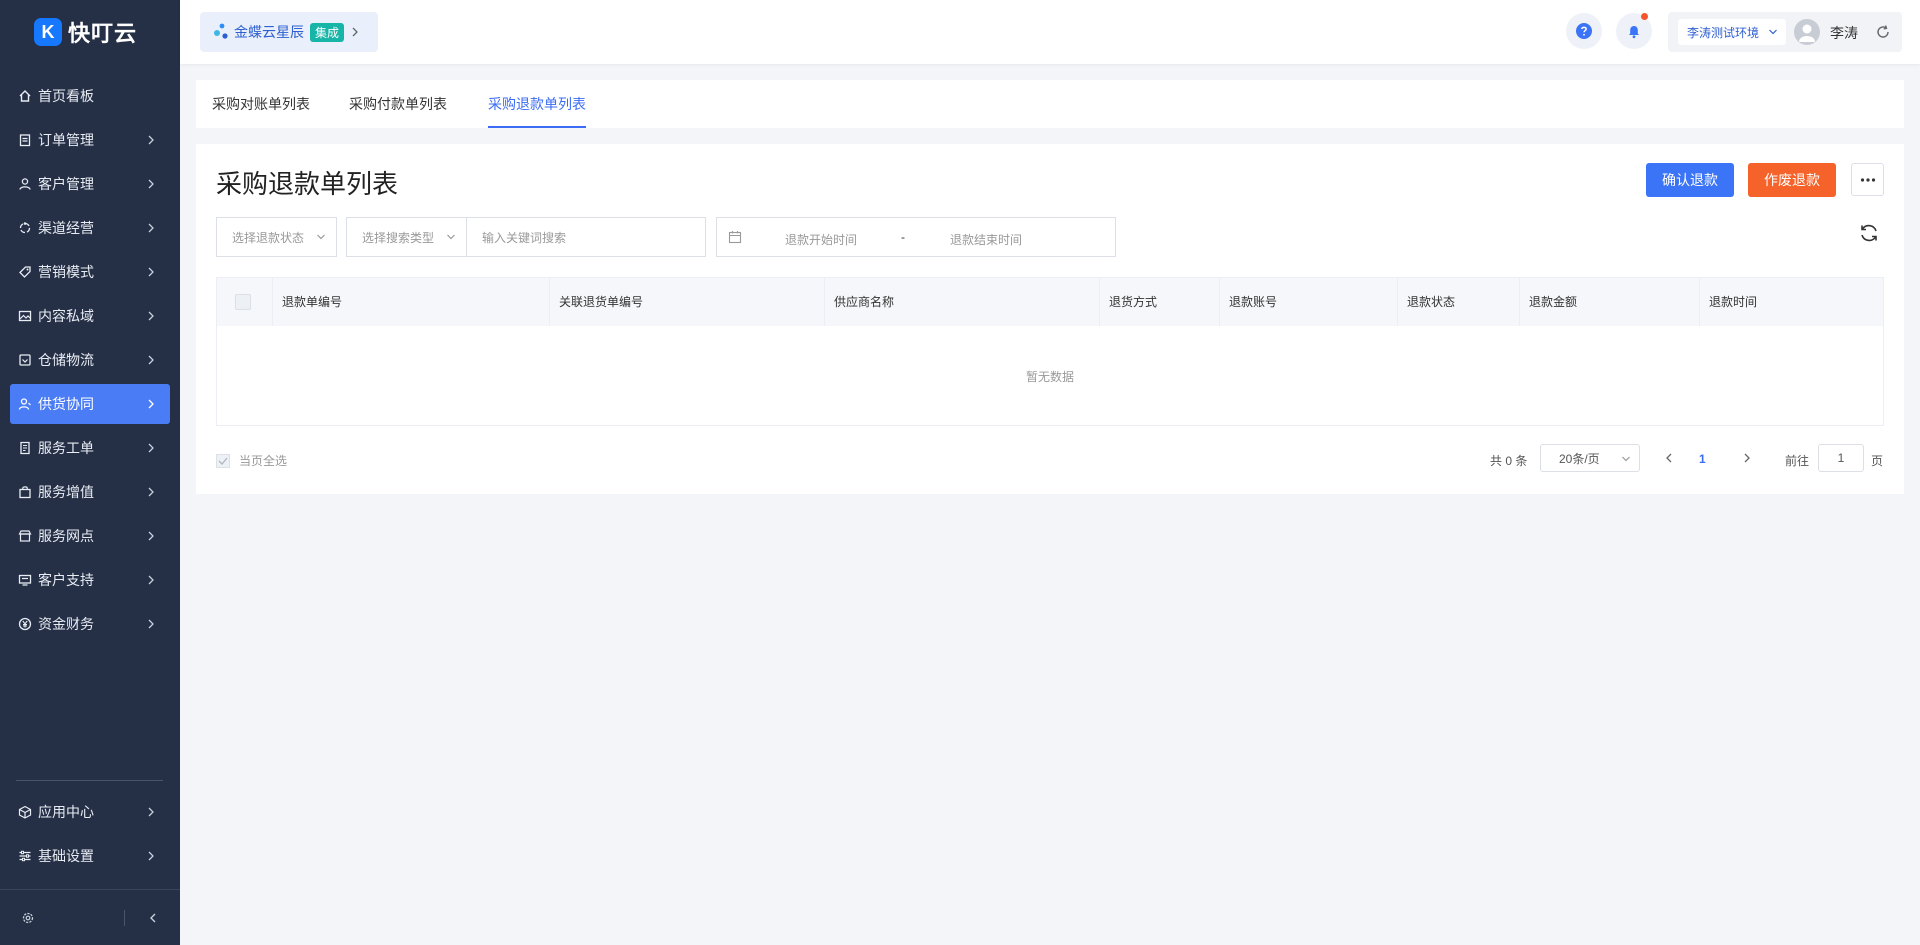 The image size is (1920, 945). Describe the element at coordinates (1159, 302) in the screenshot. I see `column-header-return-method: 退货方式` at that location.